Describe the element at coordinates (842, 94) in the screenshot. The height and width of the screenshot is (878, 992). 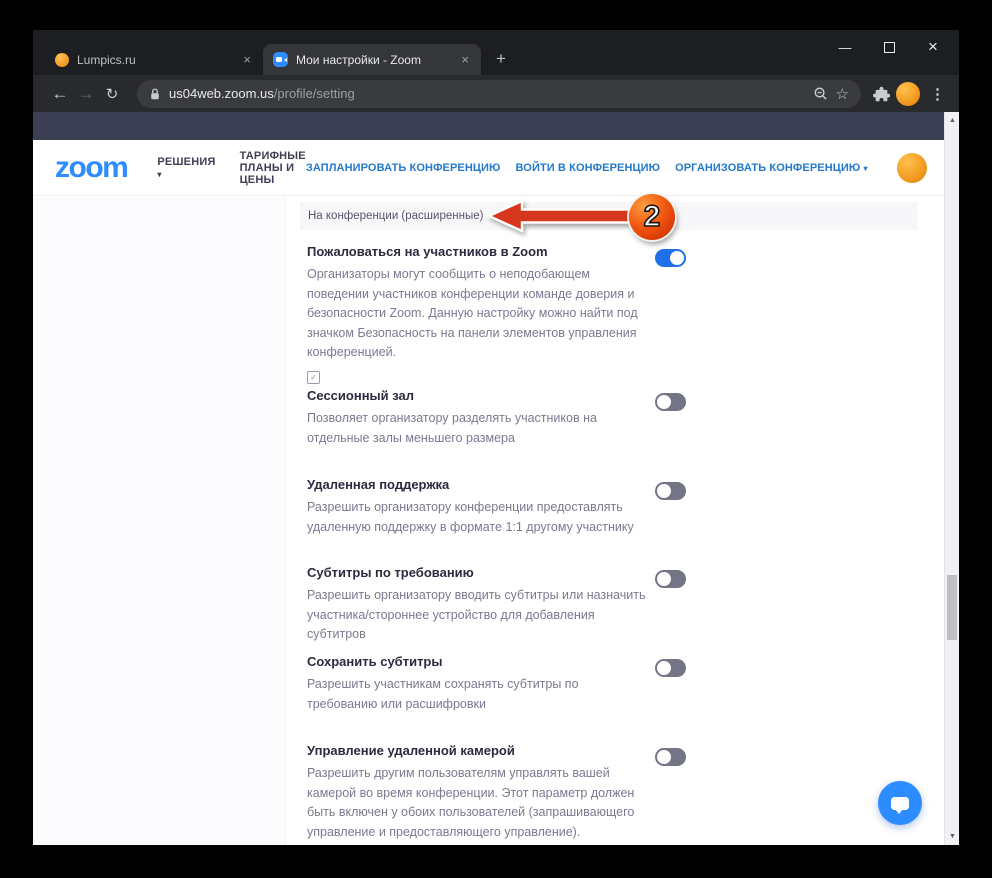
I see `bookmark-star-icon: ☆` at that location.